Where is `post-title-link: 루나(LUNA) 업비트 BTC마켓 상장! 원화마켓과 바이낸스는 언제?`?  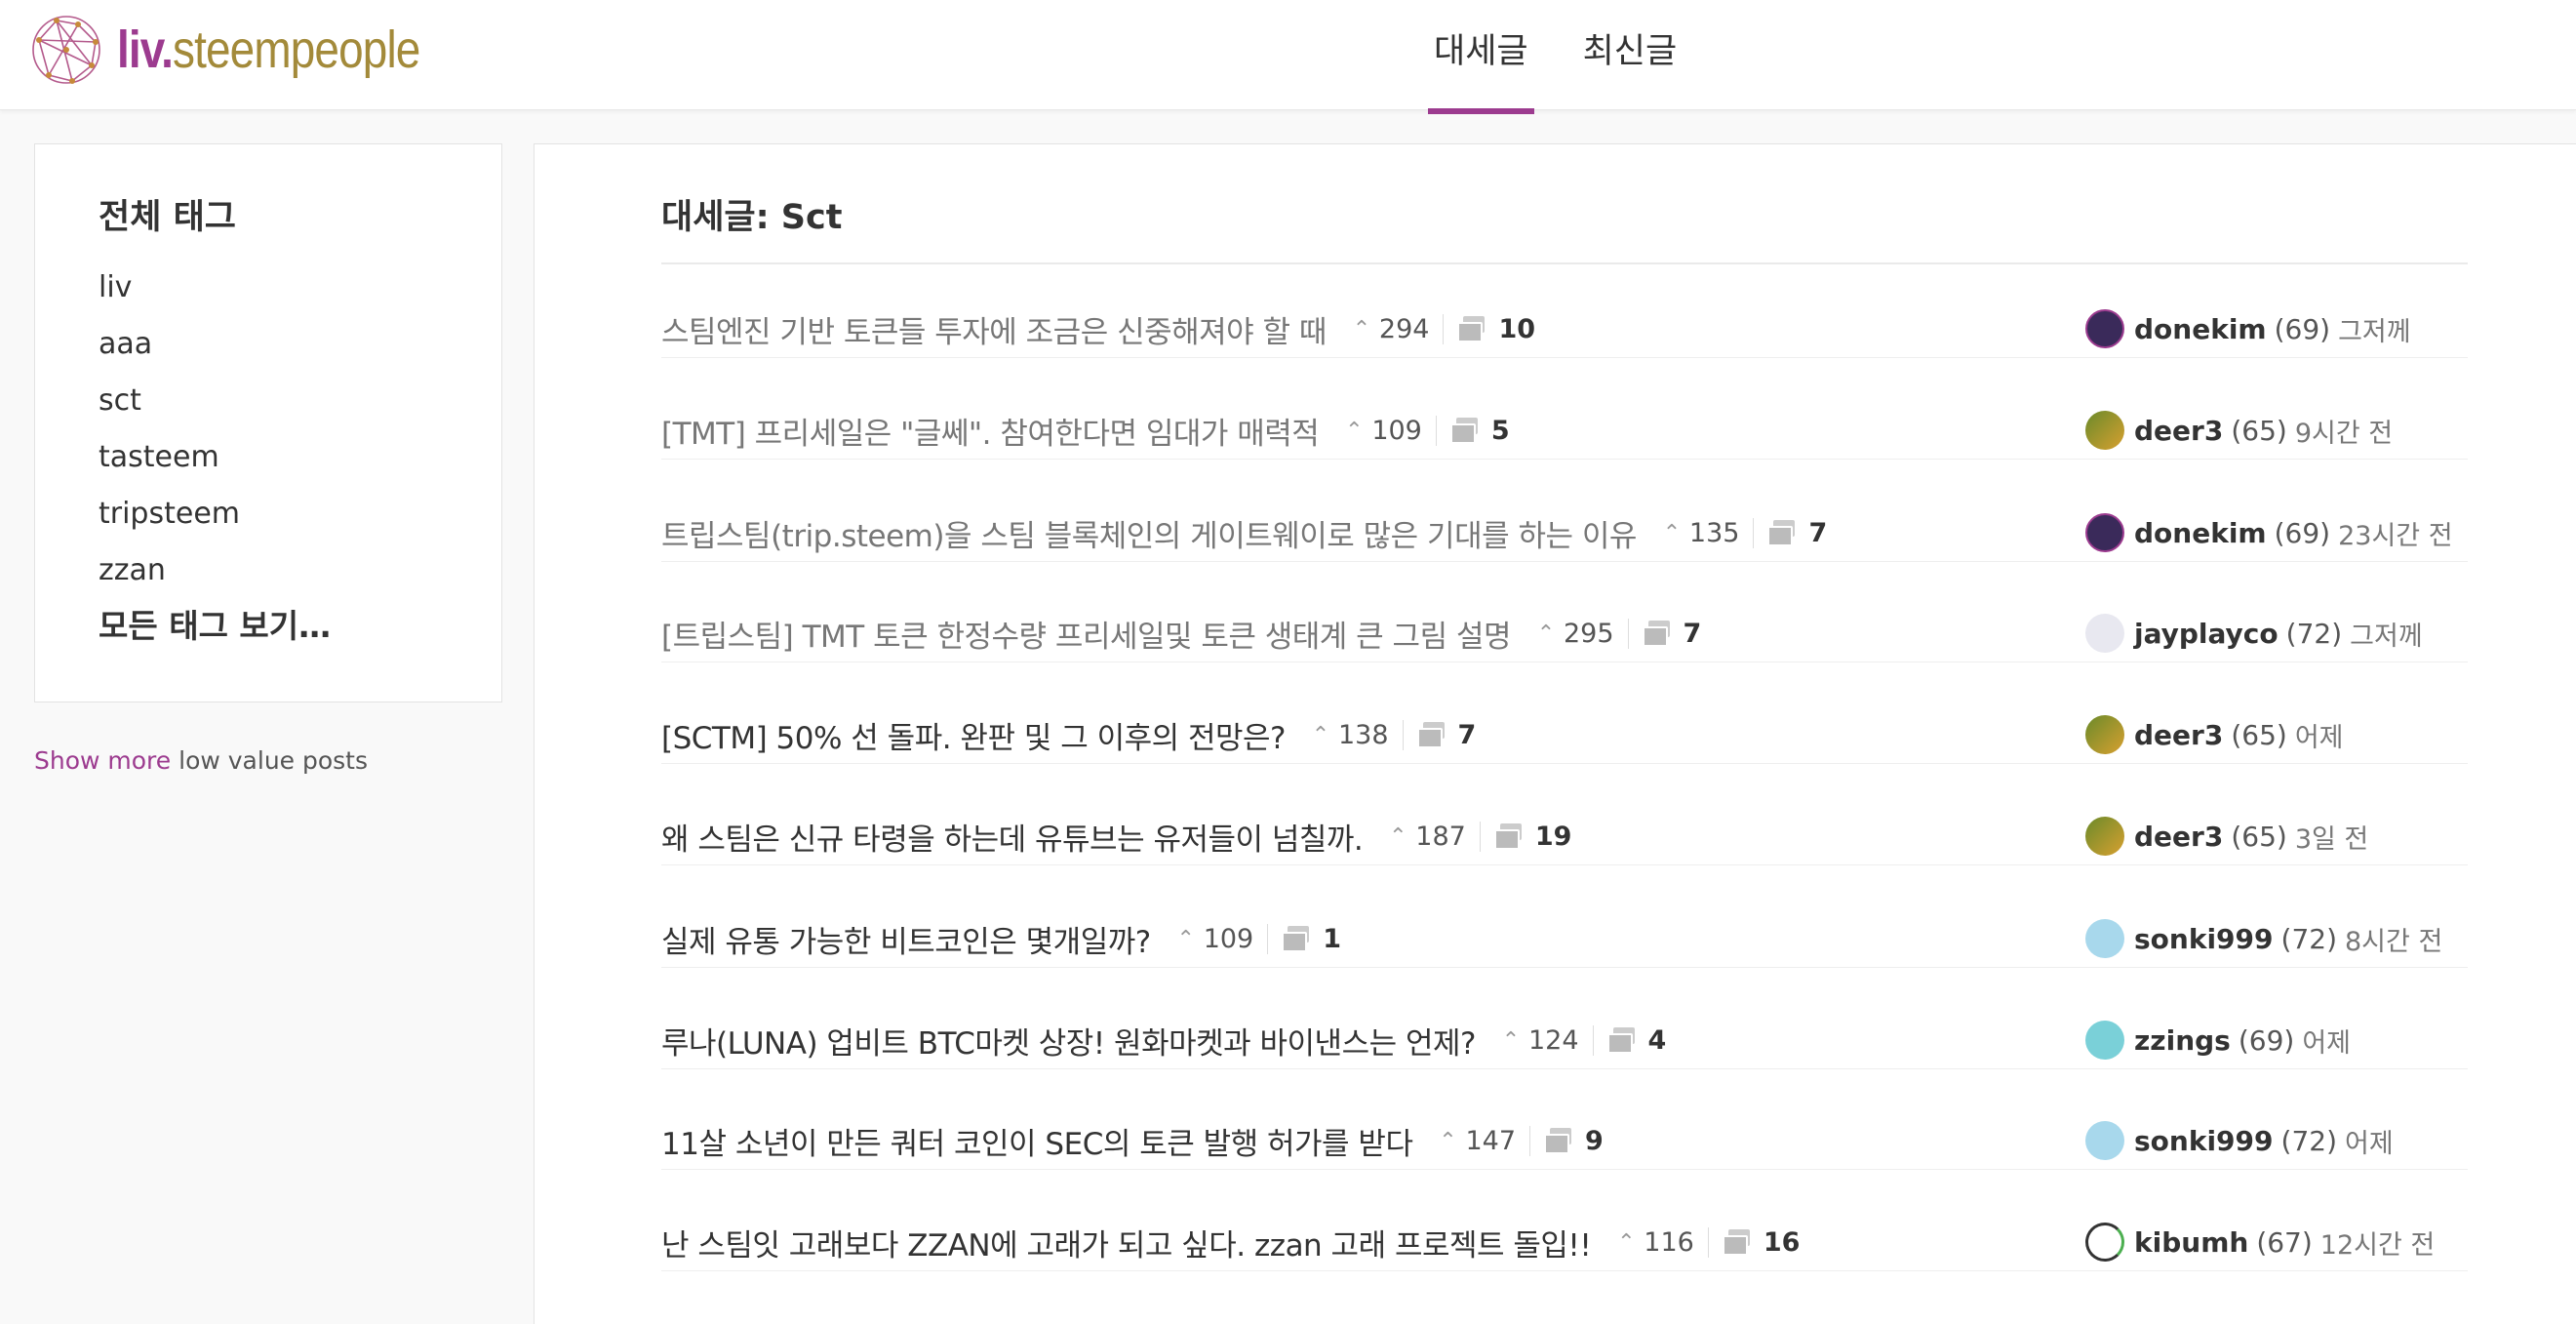 post-title-link: 루나(LUNA) 업비트 BTC마켓 상장! 원화마켓과 바이낸스는 언제? is located at coordinates (1068, 1041).